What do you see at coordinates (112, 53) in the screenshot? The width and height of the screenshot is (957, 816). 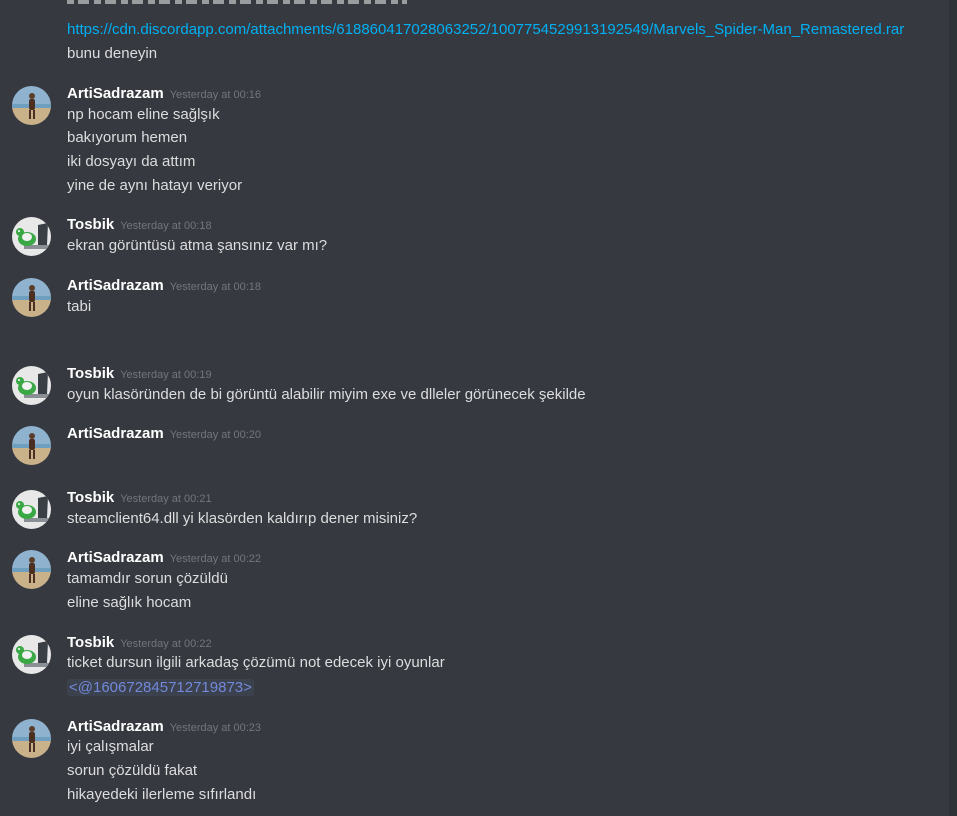 I see `message-text: bunu deneyin` at bounding box center [112, 53].